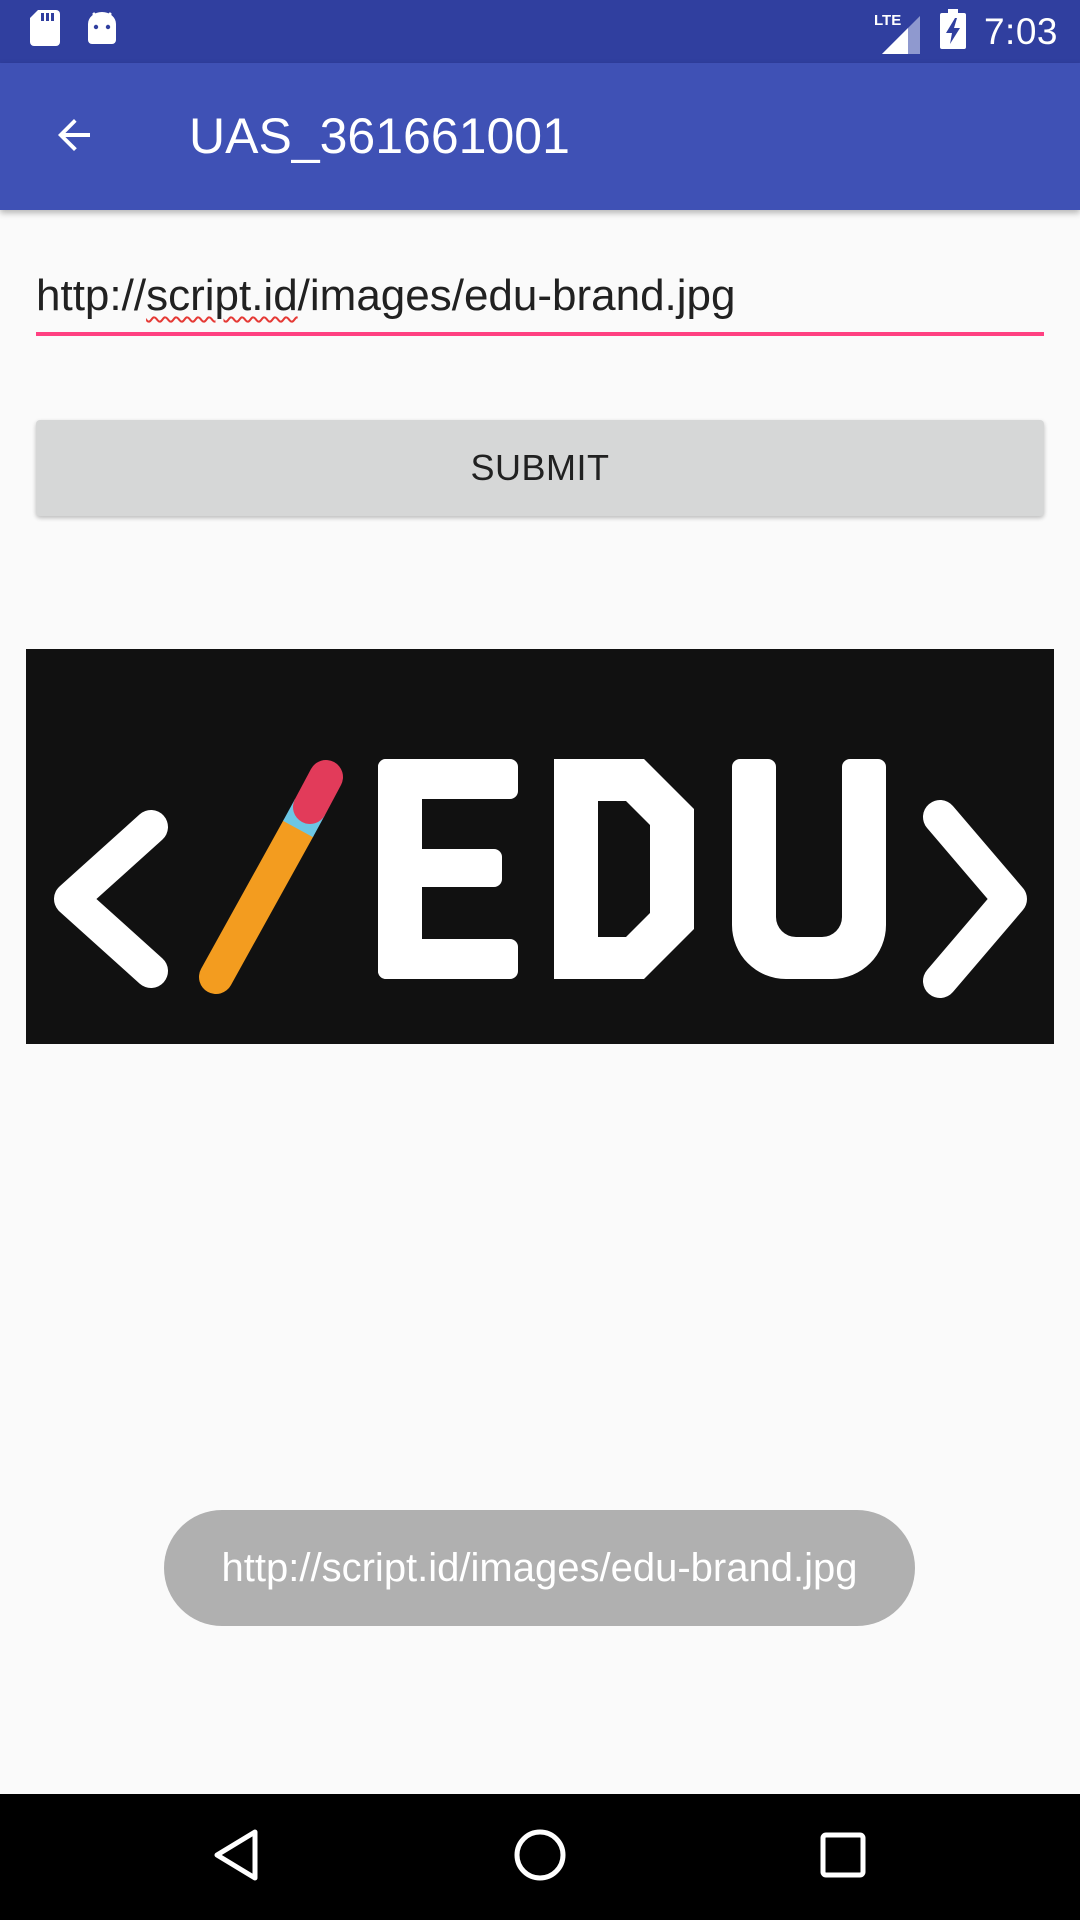 The width and height of the screenshot is (1080, 1920). I want to click on url-input-underline, so click(540, 334).